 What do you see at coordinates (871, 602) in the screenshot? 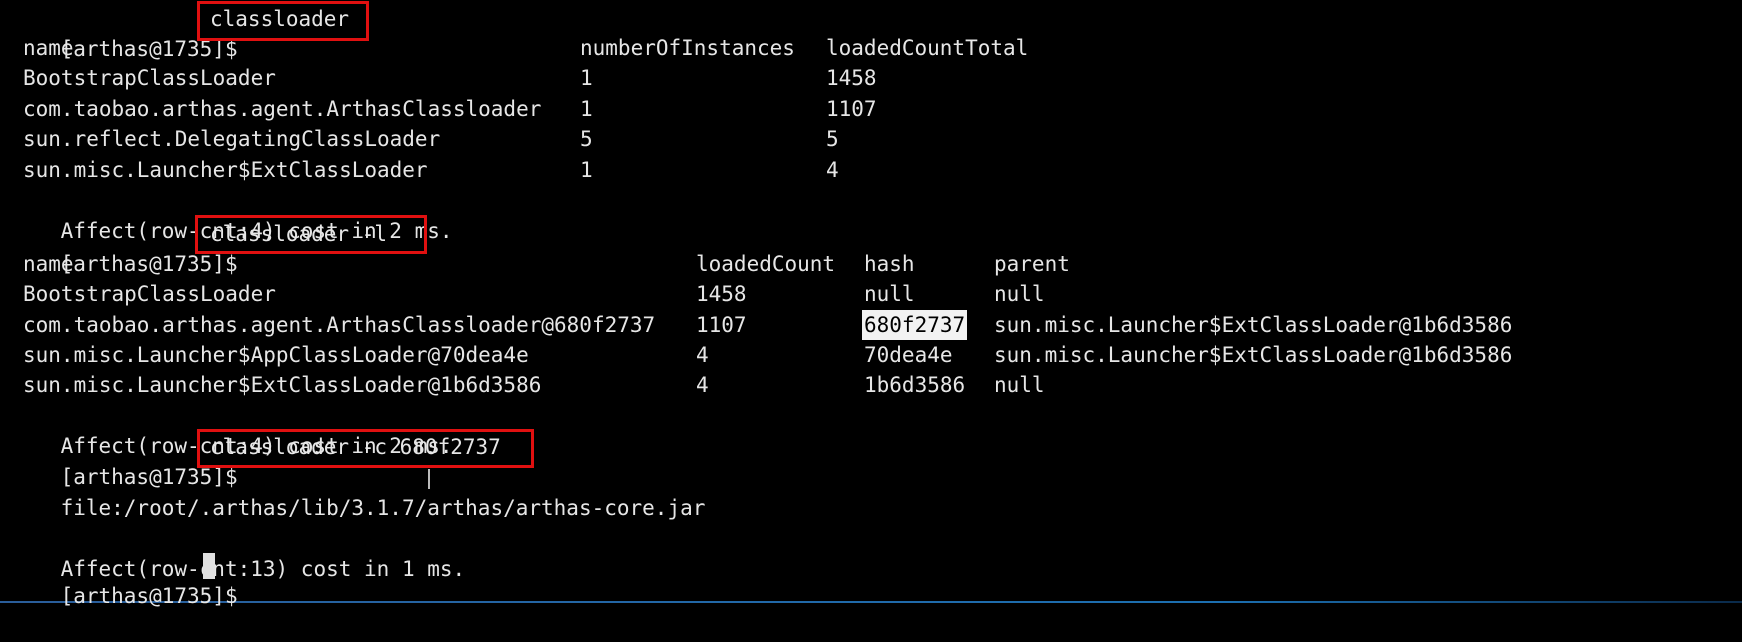
I see `progress-line` at bounding box center [871, 602].